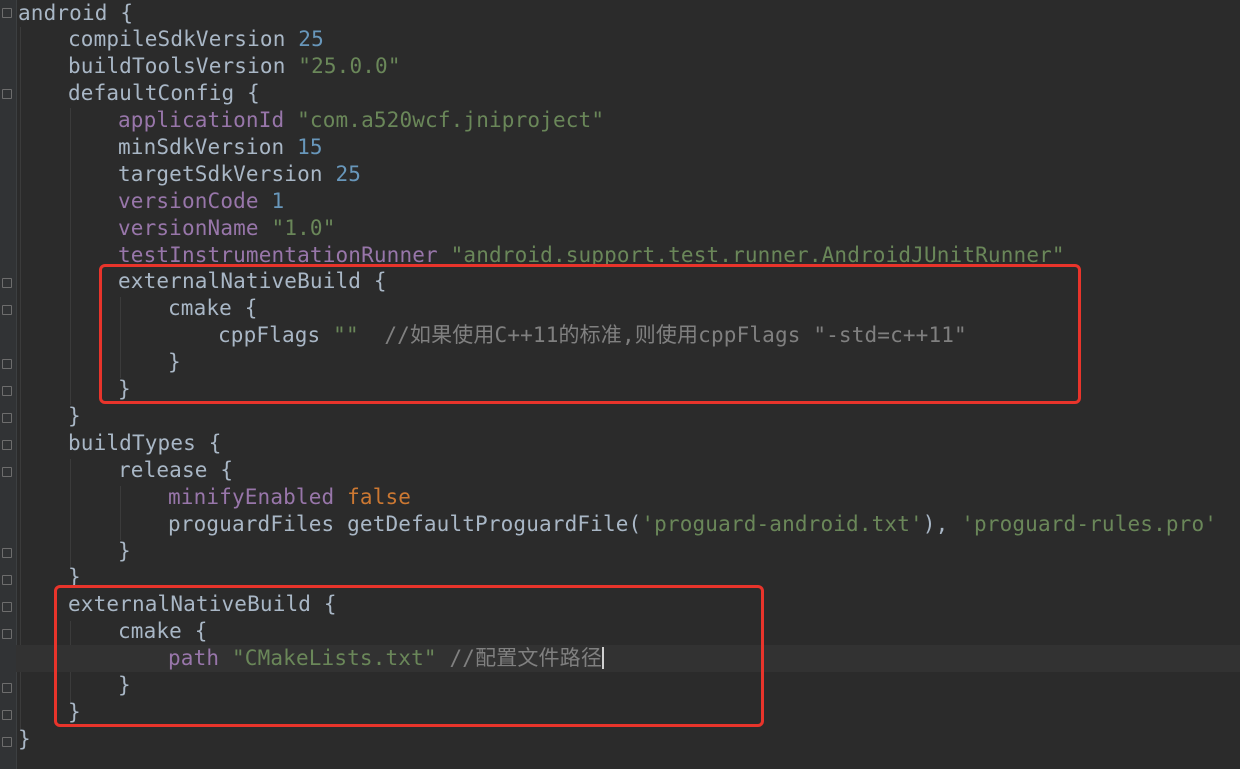 The height and width of the screenshot is (769, 1240). What do you see at coordinates (310, 147) in the screenshot?
I see `code-token: 15` at bounding box center [310, 147].